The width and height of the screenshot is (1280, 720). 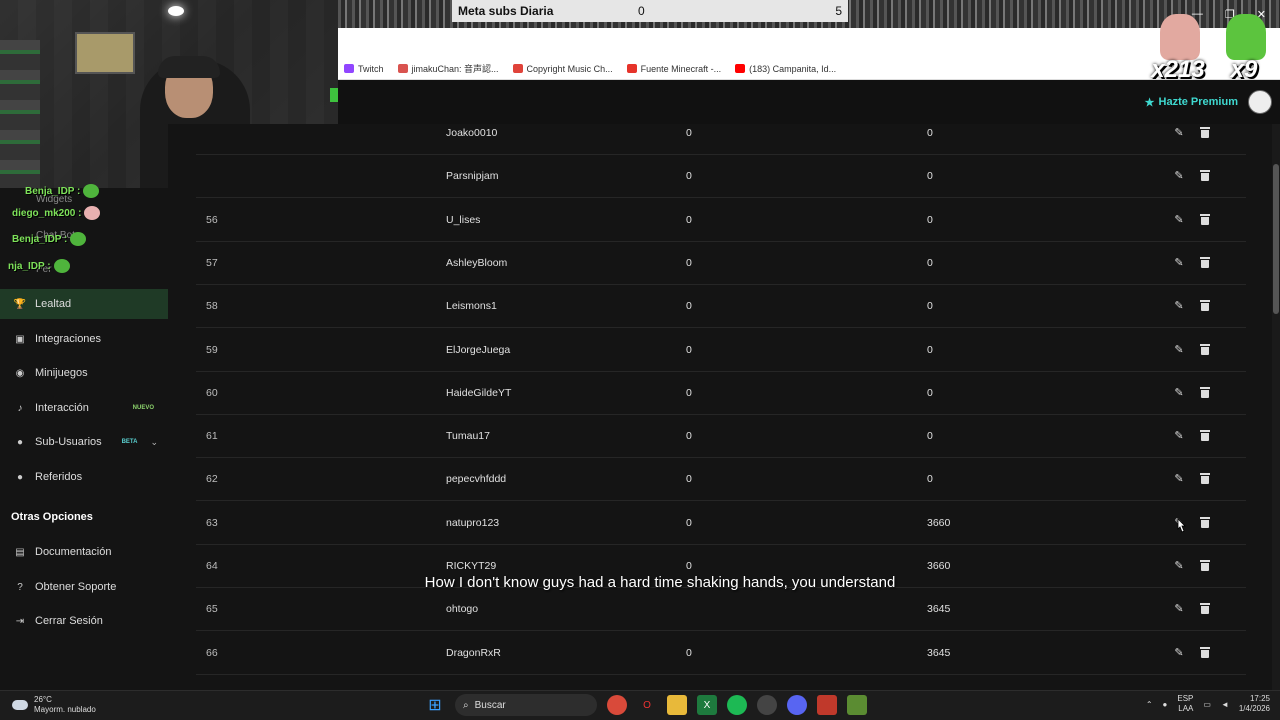 What do you see at coordinates (212, 566) in the screenshot?
I see `row-rank: 64` at bounding box center [212, 566].